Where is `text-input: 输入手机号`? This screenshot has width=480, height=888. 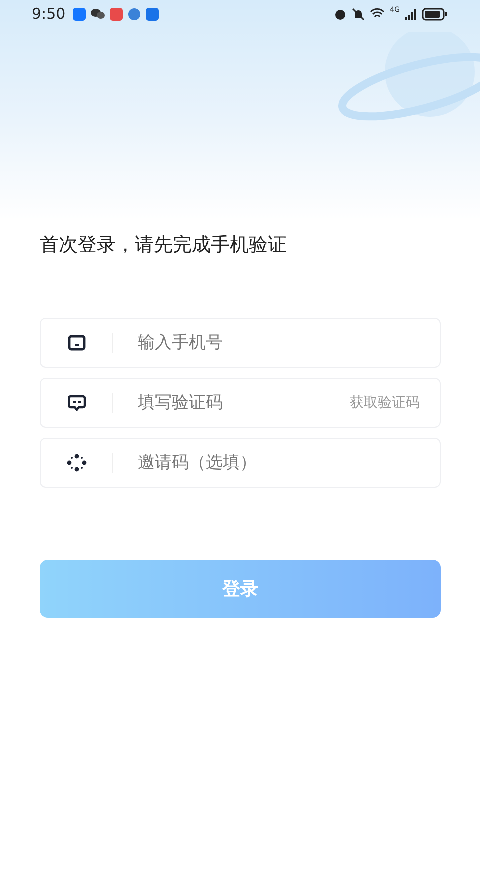
text-input: 输入手机号 is located at coordinates (288, 343).